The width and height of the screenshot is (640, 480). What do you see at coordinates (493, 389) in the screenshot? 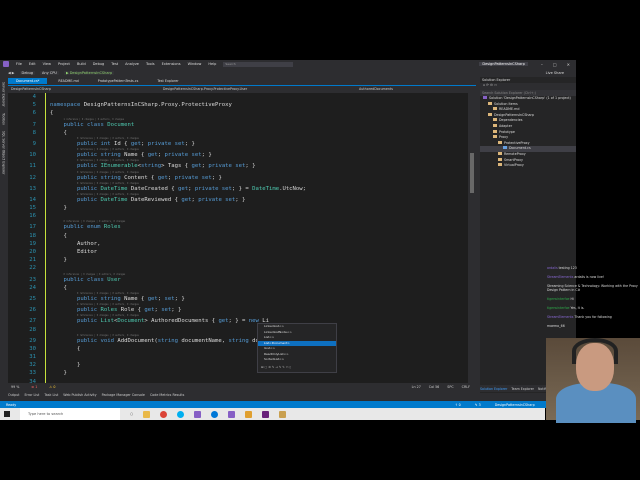
I see `panel-tab: Solution Explorer` at bounding box center [493, 389].